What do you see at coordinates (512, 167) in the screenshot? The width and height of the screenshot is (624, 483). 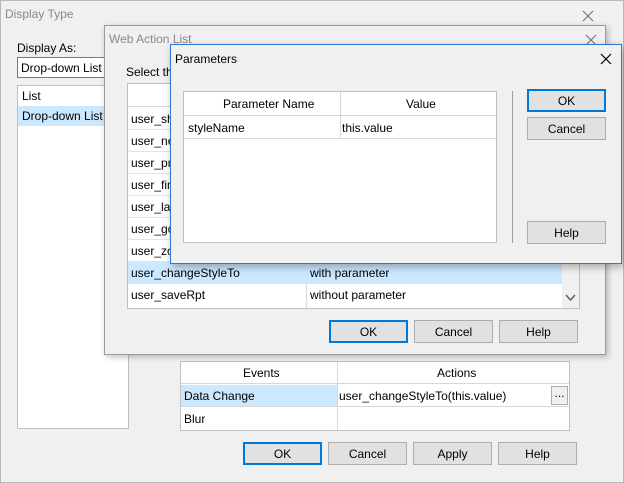 I see `parameters-separator` at bounding box center [512, 167].